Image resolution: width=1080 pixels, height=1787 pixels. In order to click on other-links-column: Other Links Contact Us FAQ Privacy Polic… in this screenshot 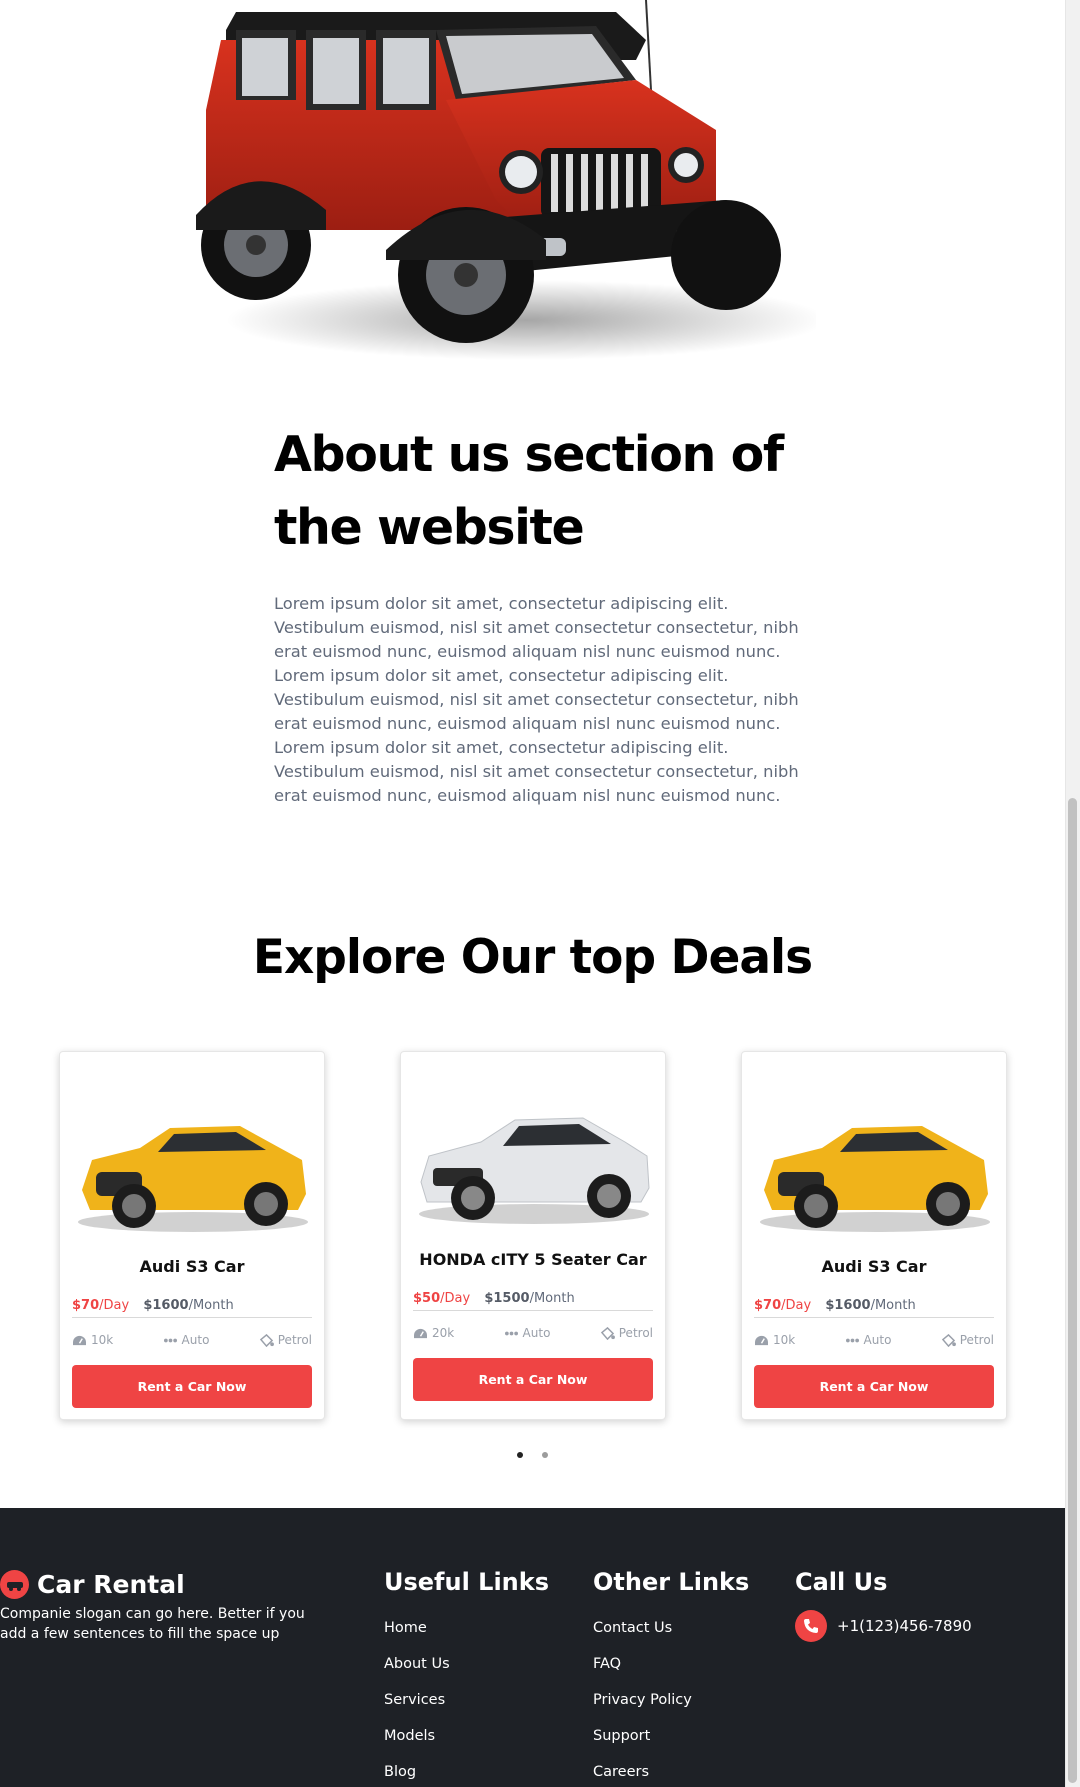, I will do `click(671, 1677)`.